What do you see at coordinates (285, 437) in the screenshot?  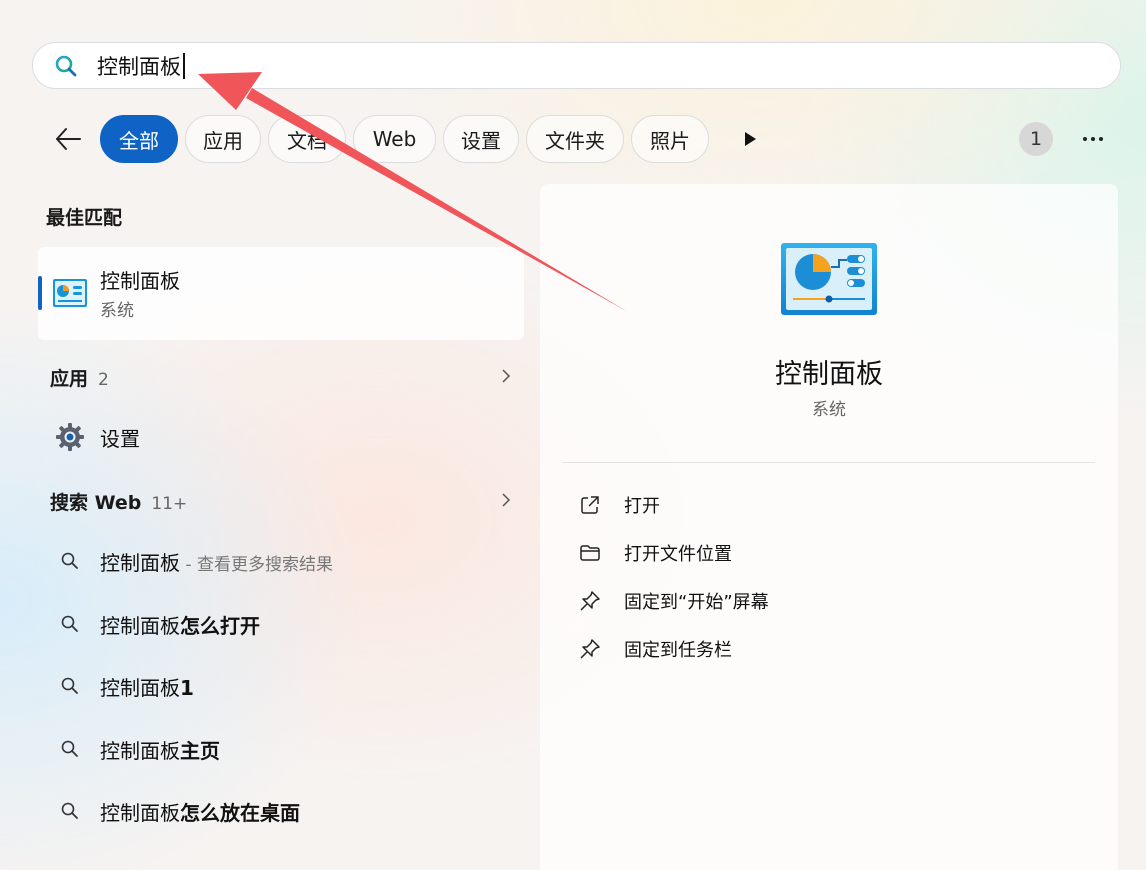 I see `app-result-settings: 设置` at bounding box center [285, 437].